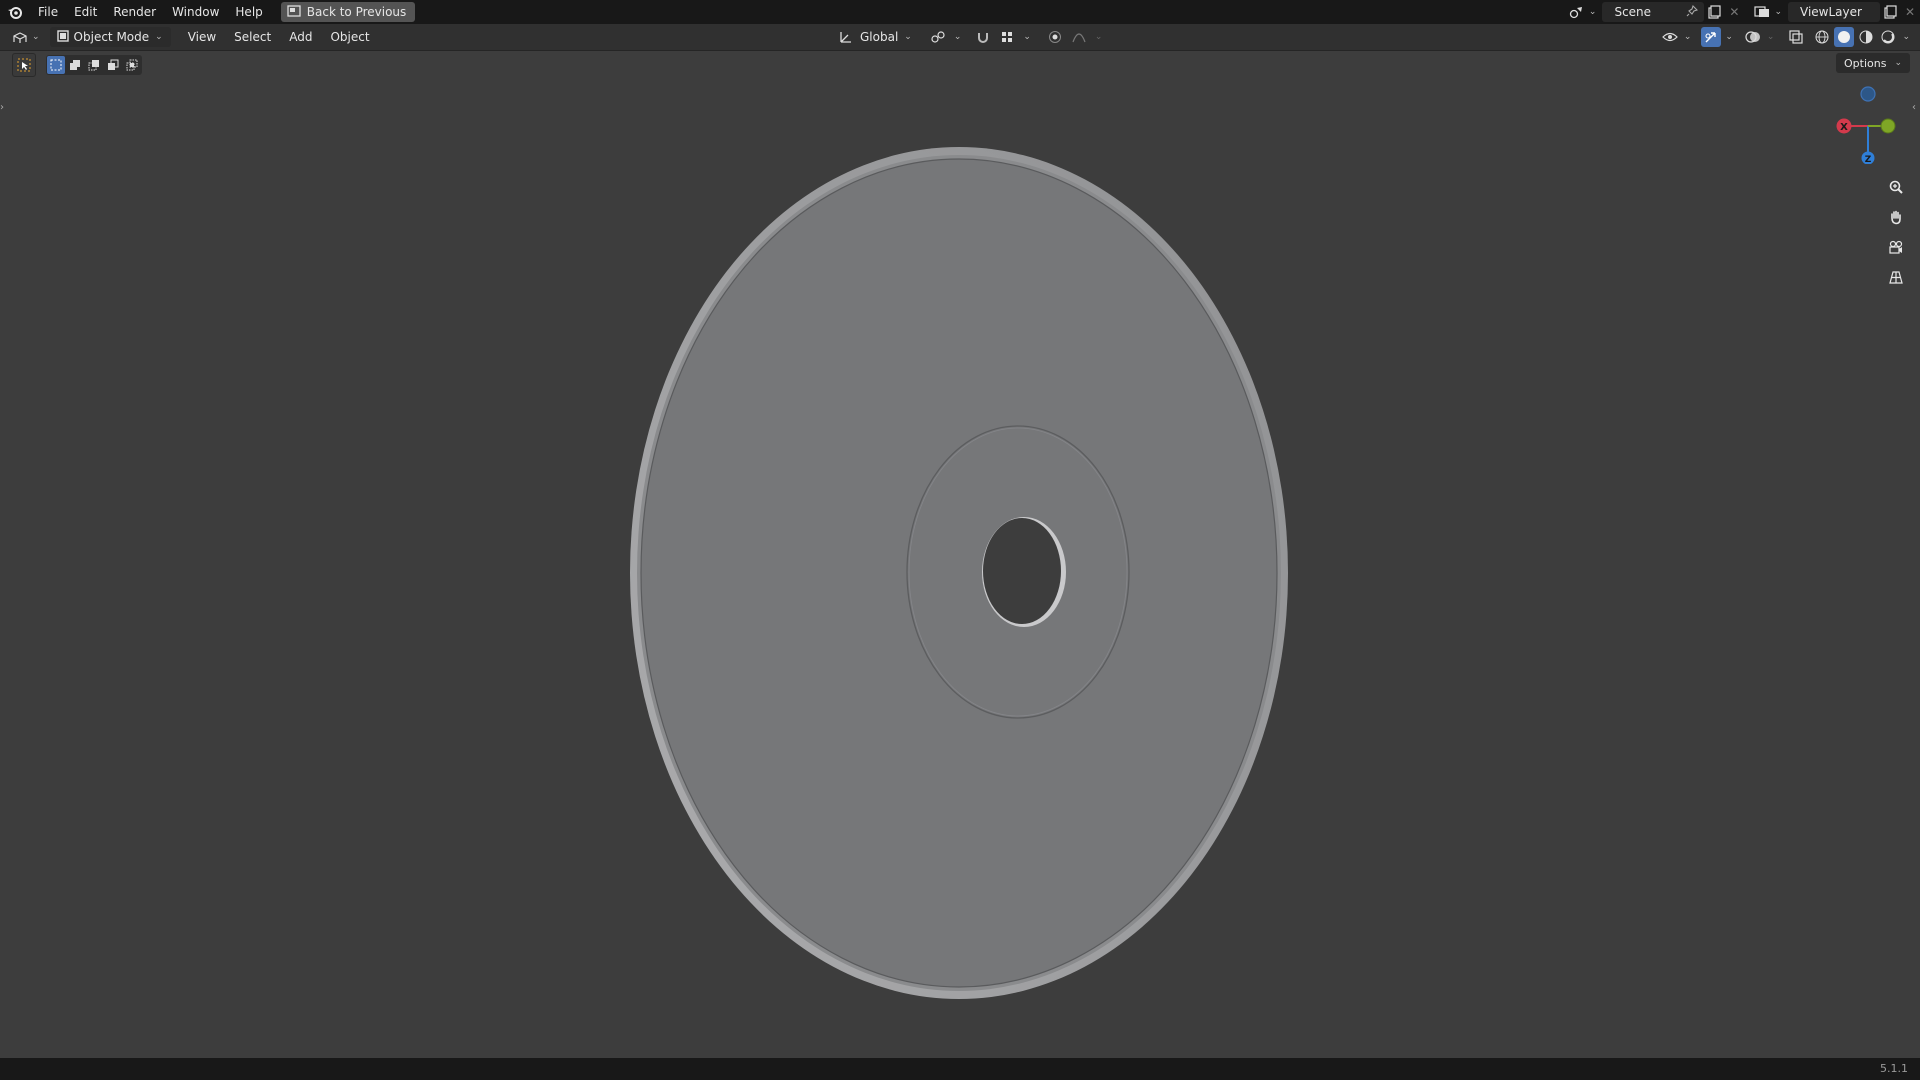 Image resolution: width=1920 pixels, height=1080 pixels. Describe the element at coordinates (48, 12) in the screenshot. I see `menu-file: File` at that location.